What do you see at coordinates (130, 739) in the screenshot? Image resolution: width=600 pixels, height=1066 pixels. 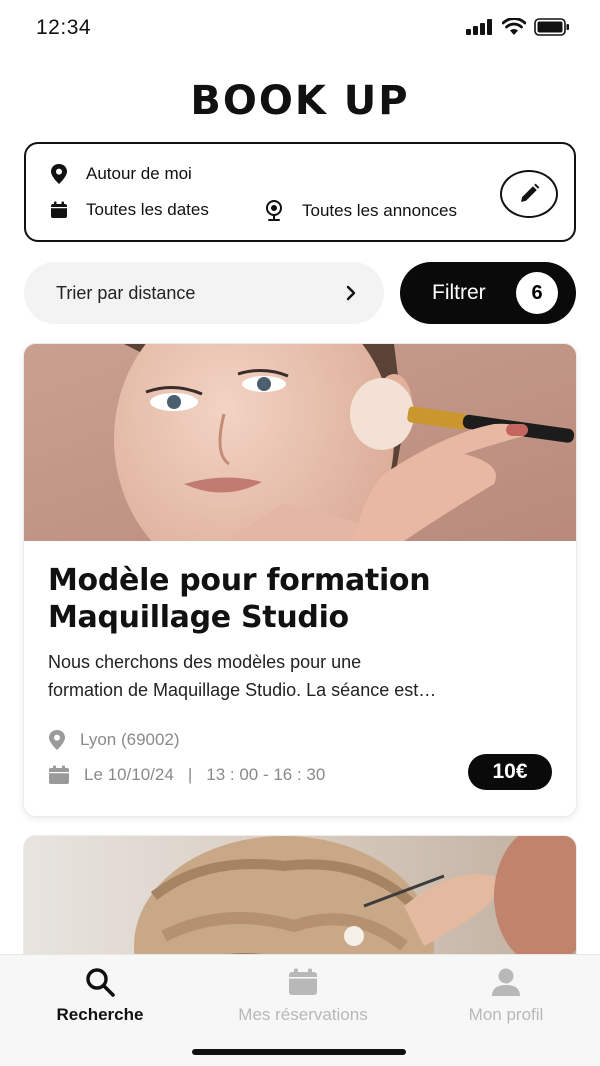 I see `listing-location-text: Lyon (69002)` at bounding box center [130, 739].